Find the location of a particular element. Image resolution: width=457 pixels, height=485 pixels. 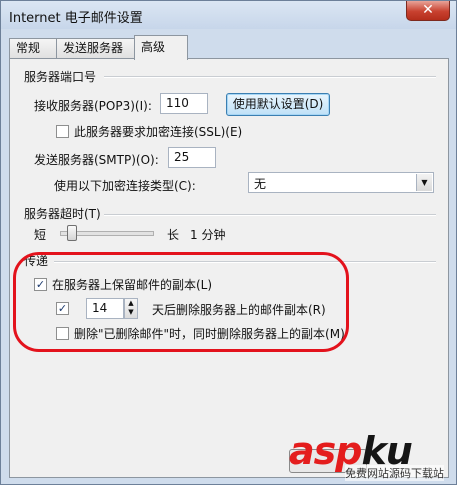

incoming-server-label: 接收服务器(POP3)(I): is located at coordinates (93, 106).